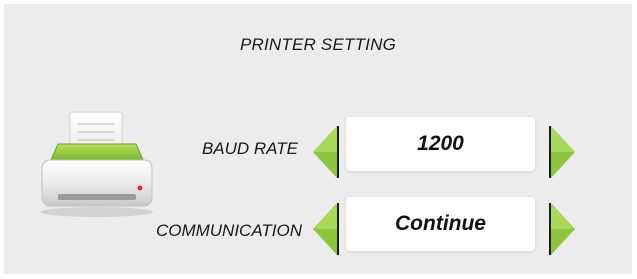 The image size is (637, 279). I want to click on baud-rate-decrease-button, so click(325, 152).